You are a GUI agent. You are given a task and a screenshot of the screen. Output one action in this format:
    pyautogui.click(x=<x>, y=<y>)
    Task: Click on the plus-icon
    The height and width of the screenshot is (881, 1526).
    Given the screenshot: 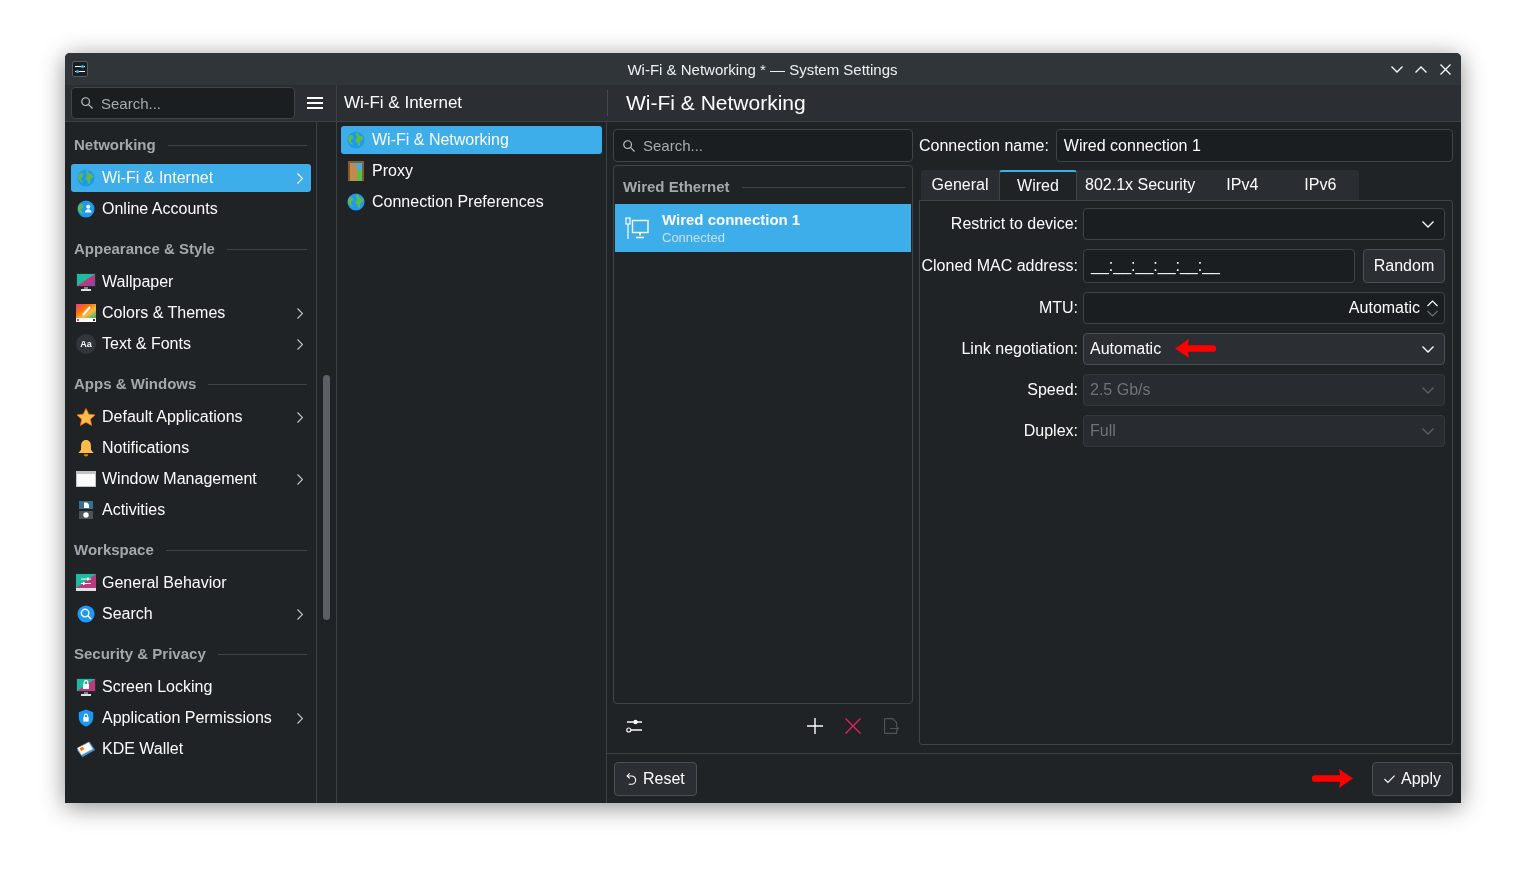 What is the action you would take?
    pyautogui.click(x=815, y=726)
    